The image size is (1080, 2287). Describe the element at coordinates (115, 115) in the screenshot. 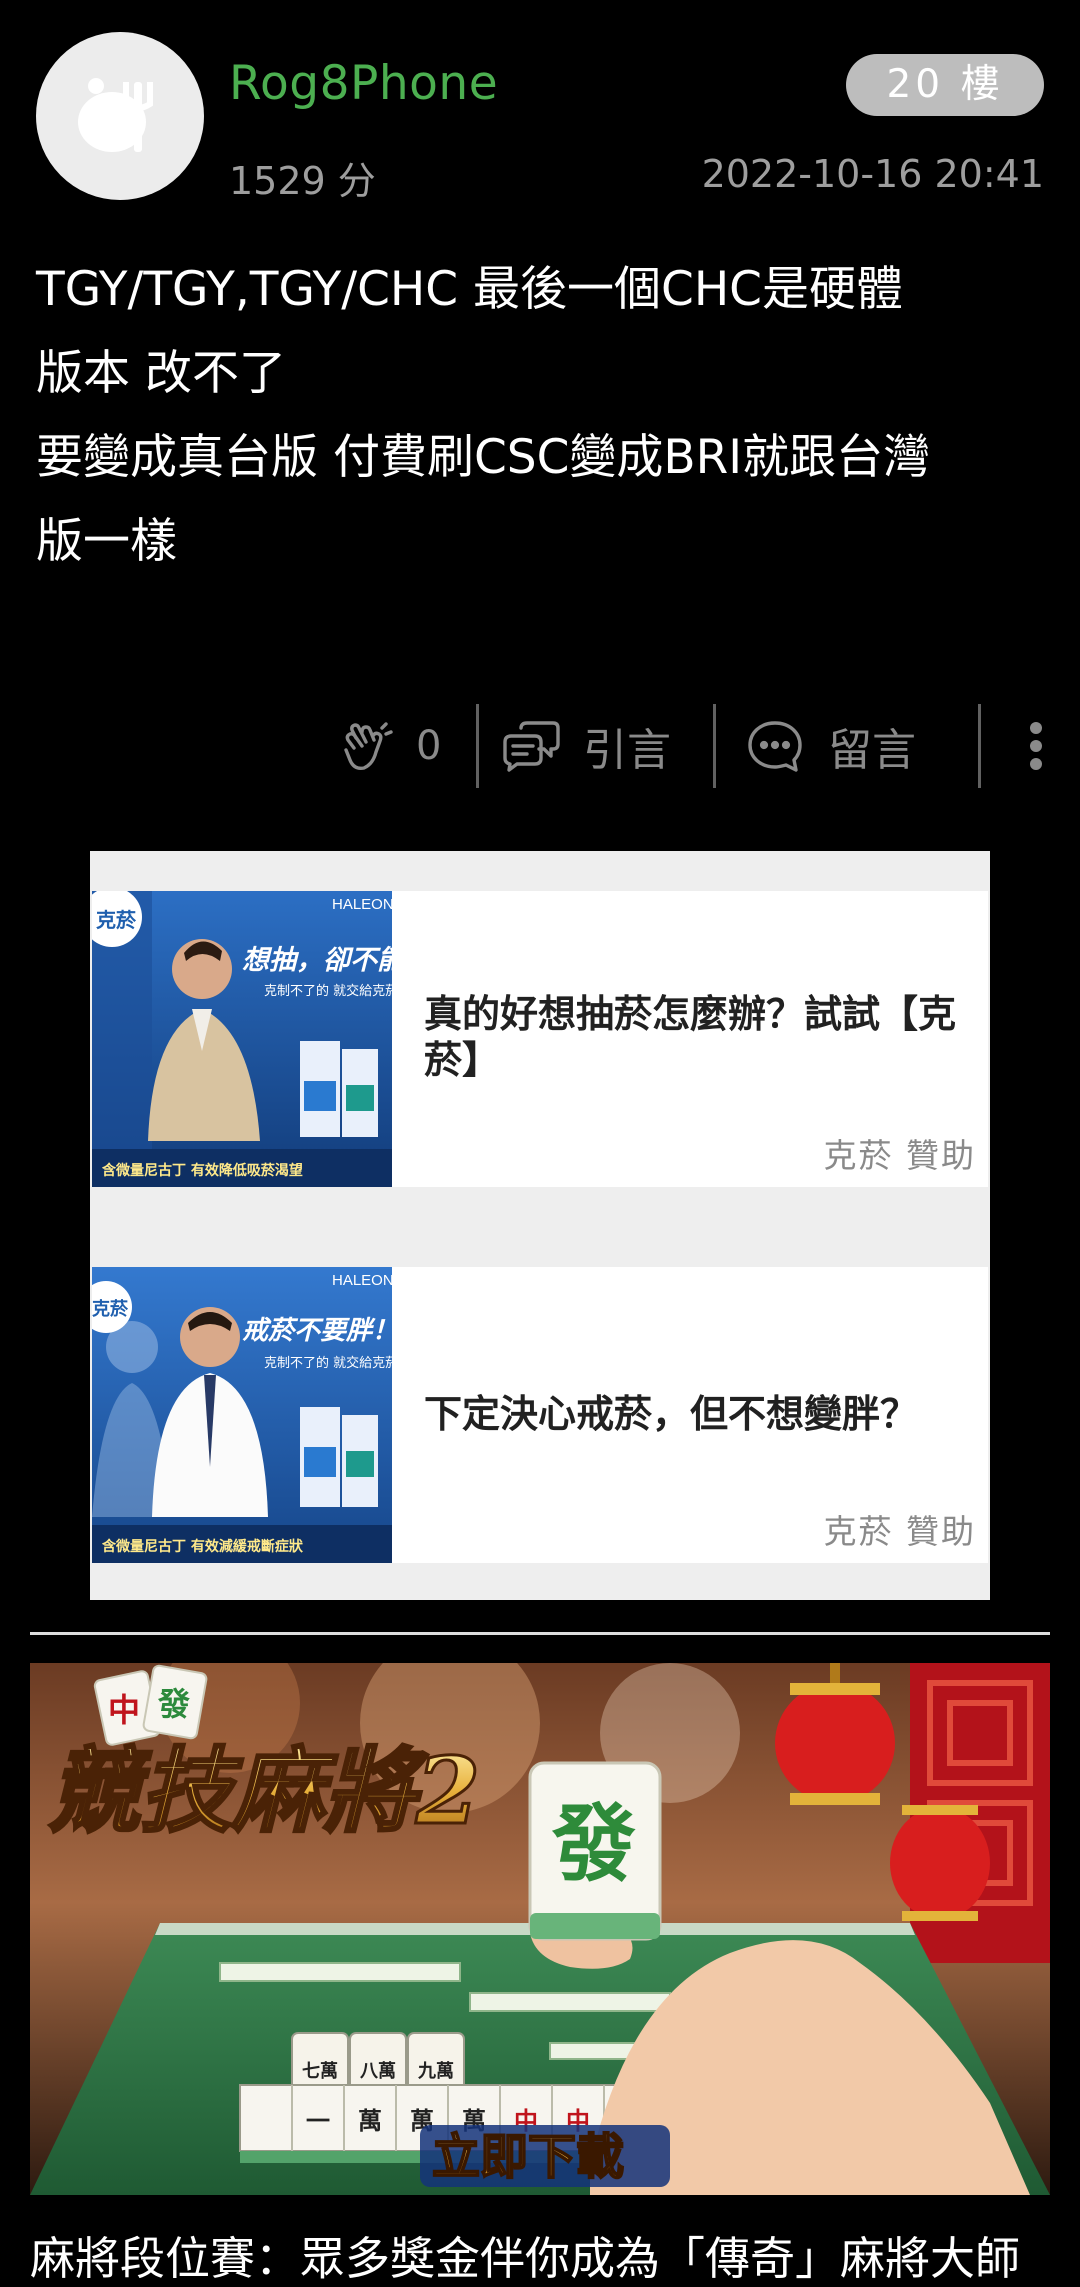

I see `default-avatar-icon` at that location.